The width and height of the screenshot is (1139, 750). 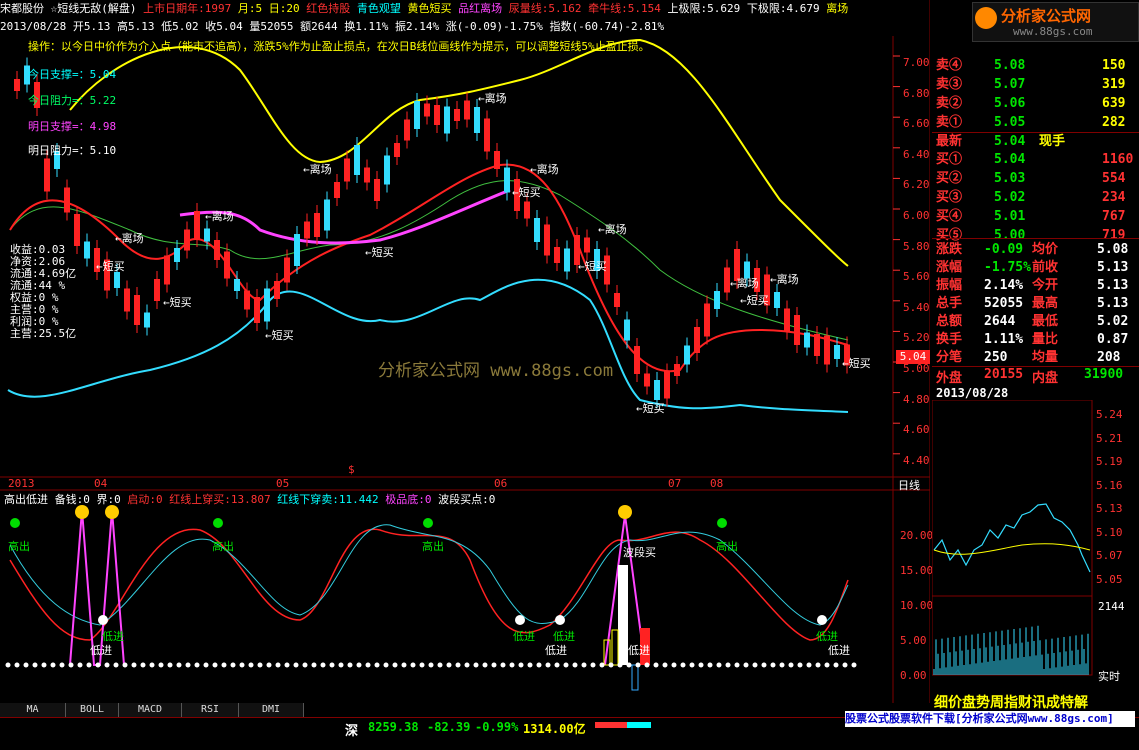 I want to click on sub-red-up: 红线上穿买:13.807, so click(x=220, y=499).